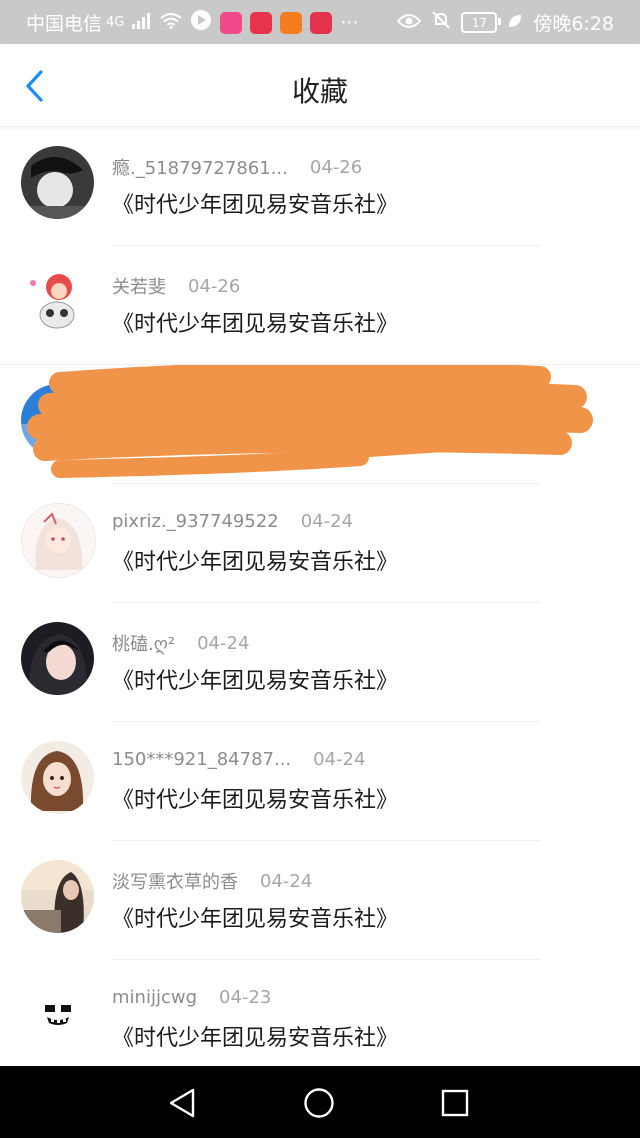 Image resolution: width=640 pixels, height=1138 pixels. What do you see at coordinates (201, 22) in the screenshot?
I see `play-icon` at bounding box center [201, 22].